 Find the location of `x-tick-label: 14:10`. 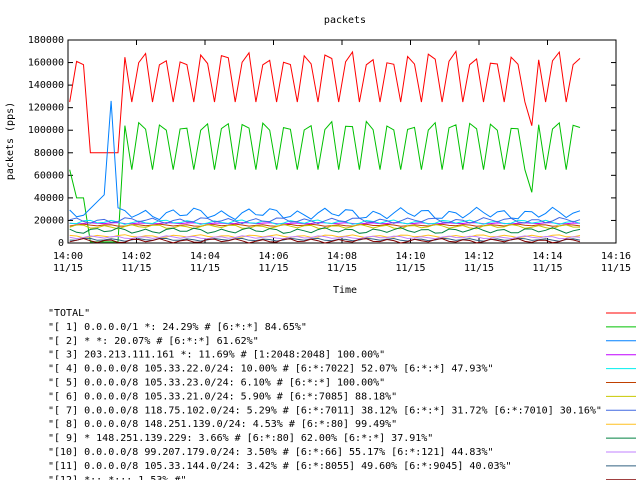

x-tick-label: 14:10 is located at coordinates (410, 256).